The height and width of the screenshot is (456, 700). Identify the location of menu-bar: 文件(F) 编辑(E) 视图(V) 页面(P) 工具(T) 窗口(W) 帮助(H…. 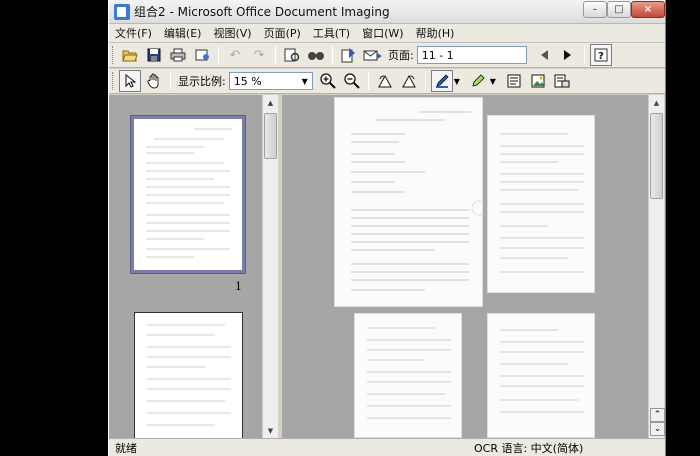
(387, 33).